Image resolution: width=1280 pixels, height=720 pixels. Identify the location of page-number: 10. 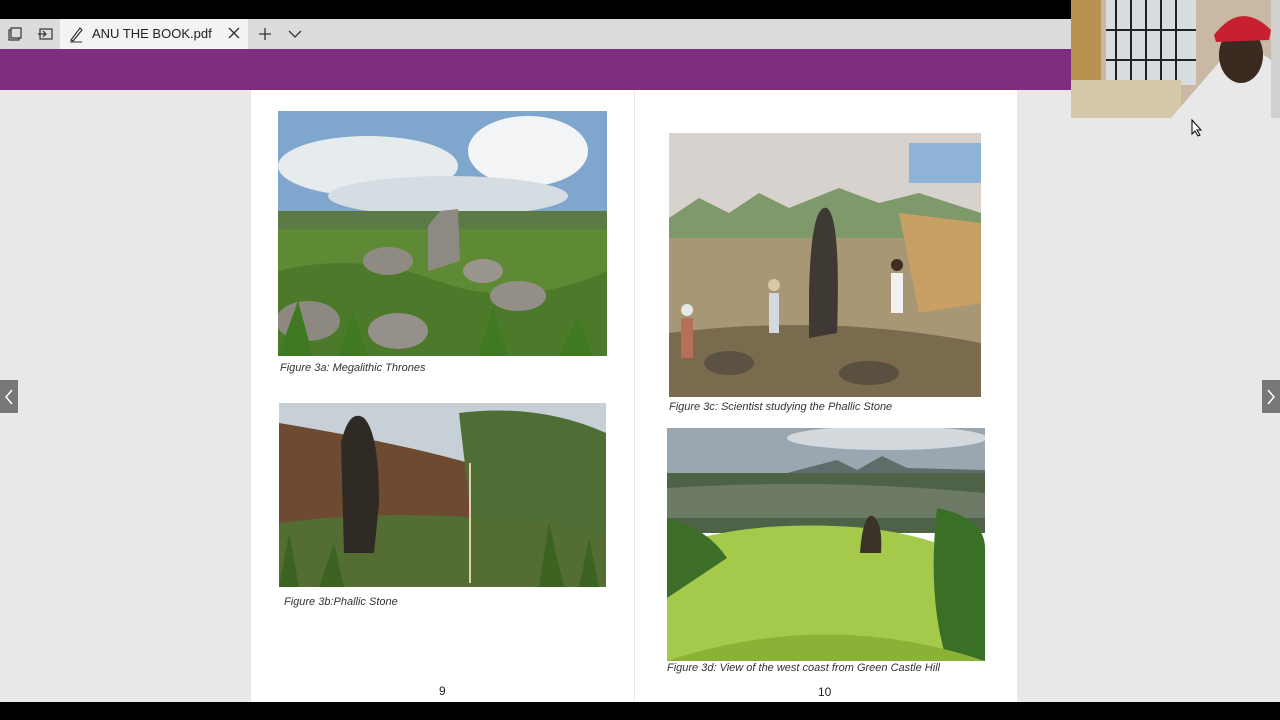
(825, 692).